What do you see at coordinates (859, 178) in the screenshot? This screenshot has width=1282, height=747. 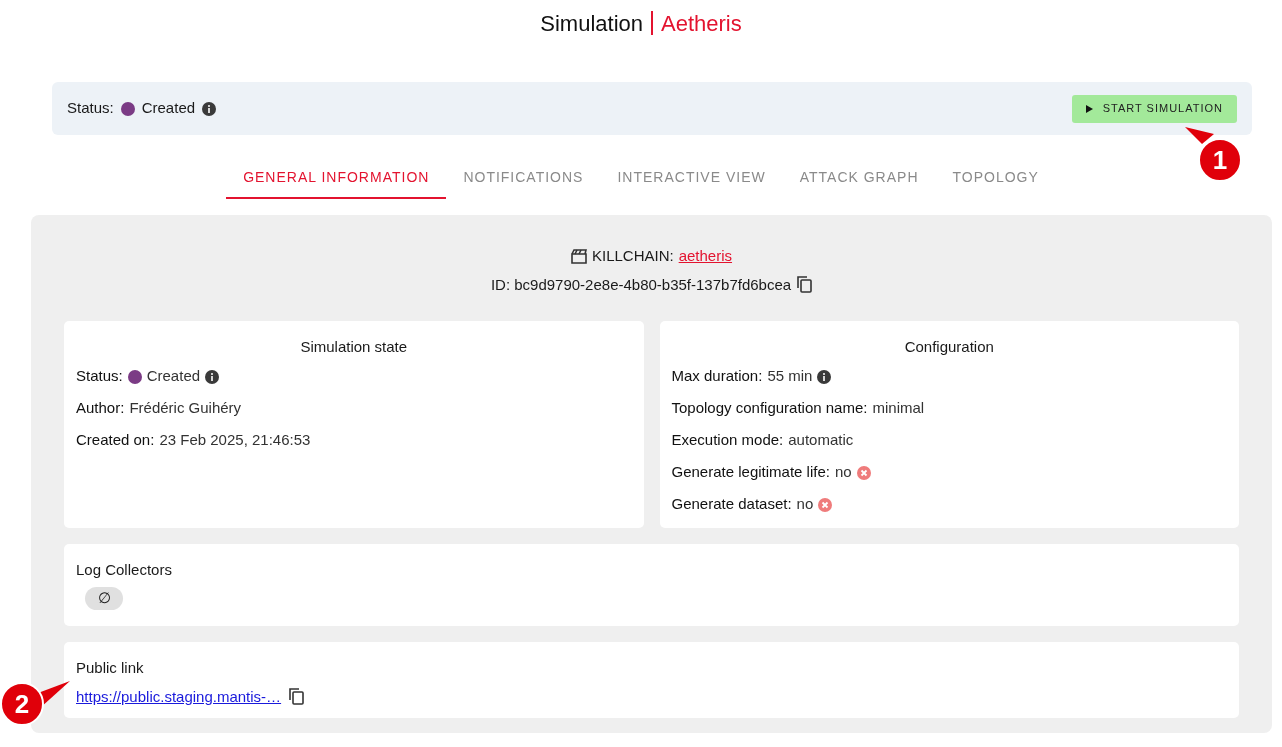 I see `tab: ATTACK GRAPH` at bounding box center [859, 178].